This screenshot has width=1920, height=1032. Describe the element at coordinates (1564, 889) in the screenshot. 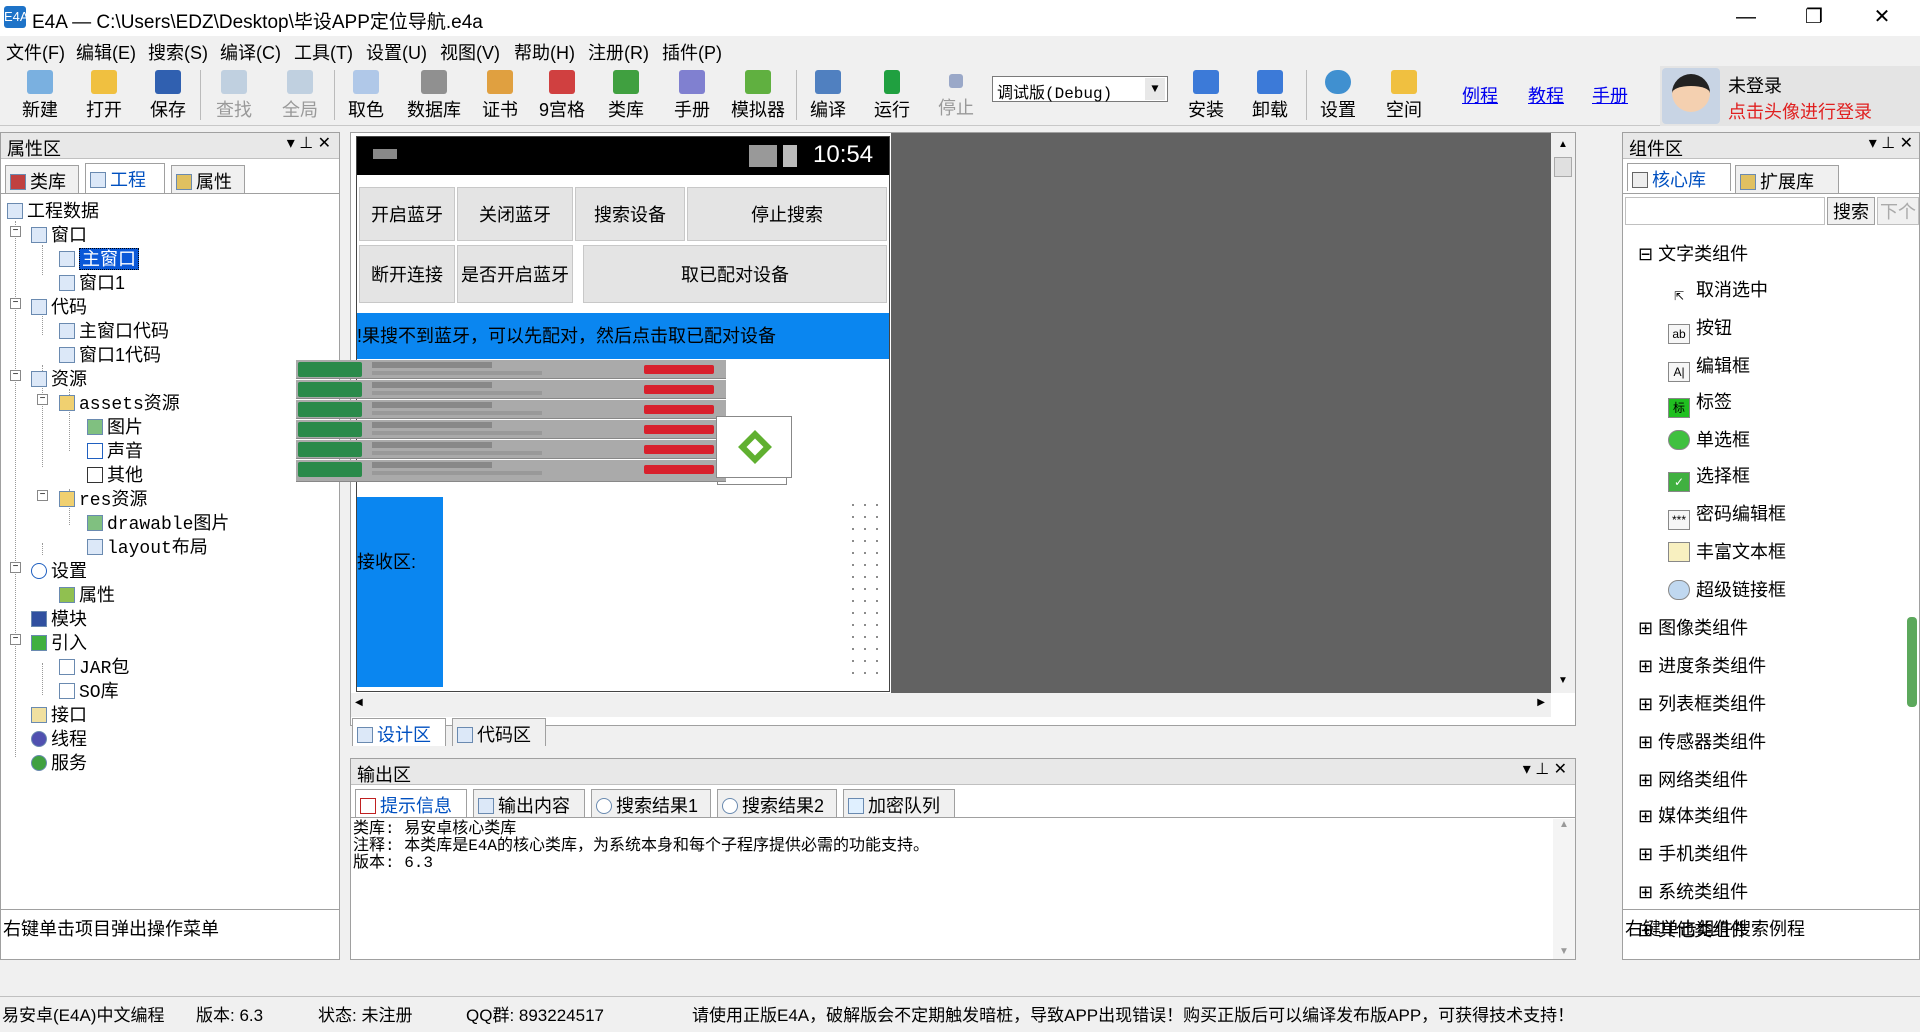

I see `output-vscroll: ▲ ▼` at that location.